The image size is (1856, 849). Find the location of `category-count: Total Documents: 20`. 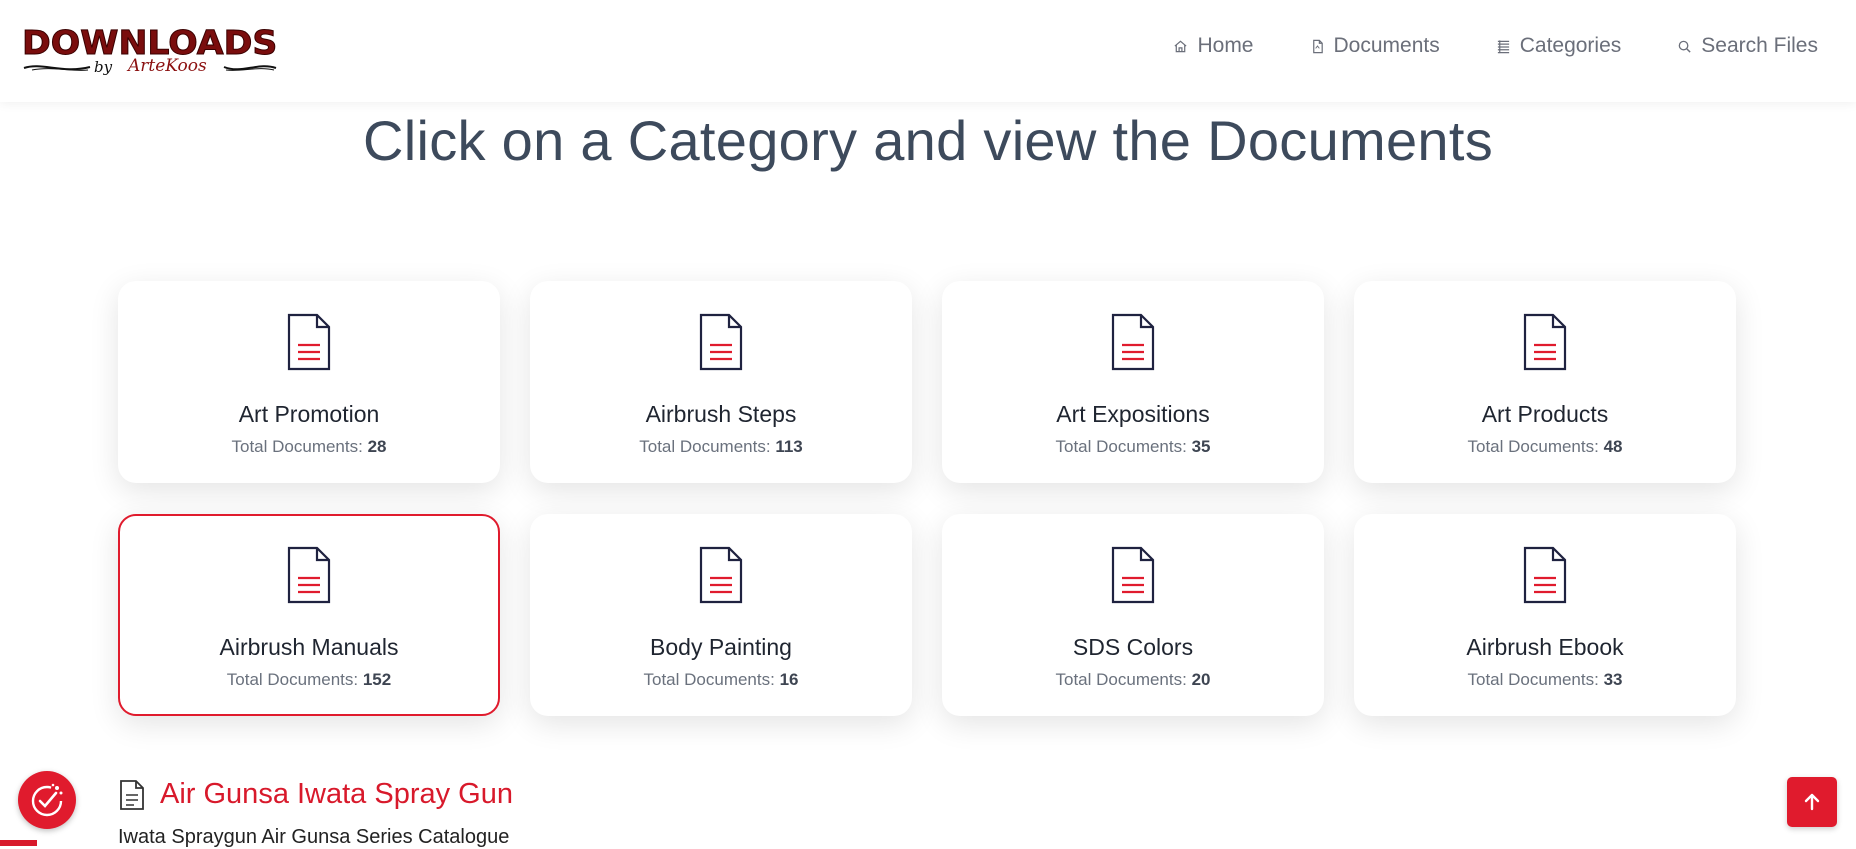

category-count: Total Documents: 20 is located at coordinates (1133, 680).